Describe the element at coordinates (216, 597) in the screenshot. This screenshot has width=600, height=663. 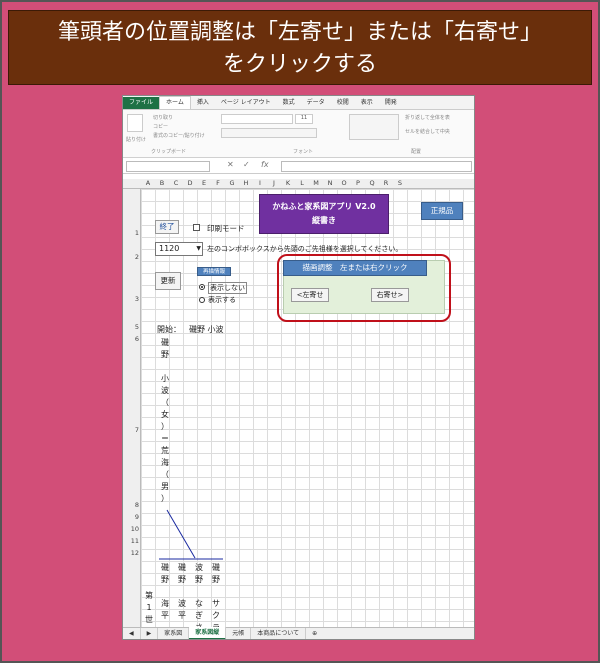
I see `child-4: 磯 野 サ ク ラ` at that location.